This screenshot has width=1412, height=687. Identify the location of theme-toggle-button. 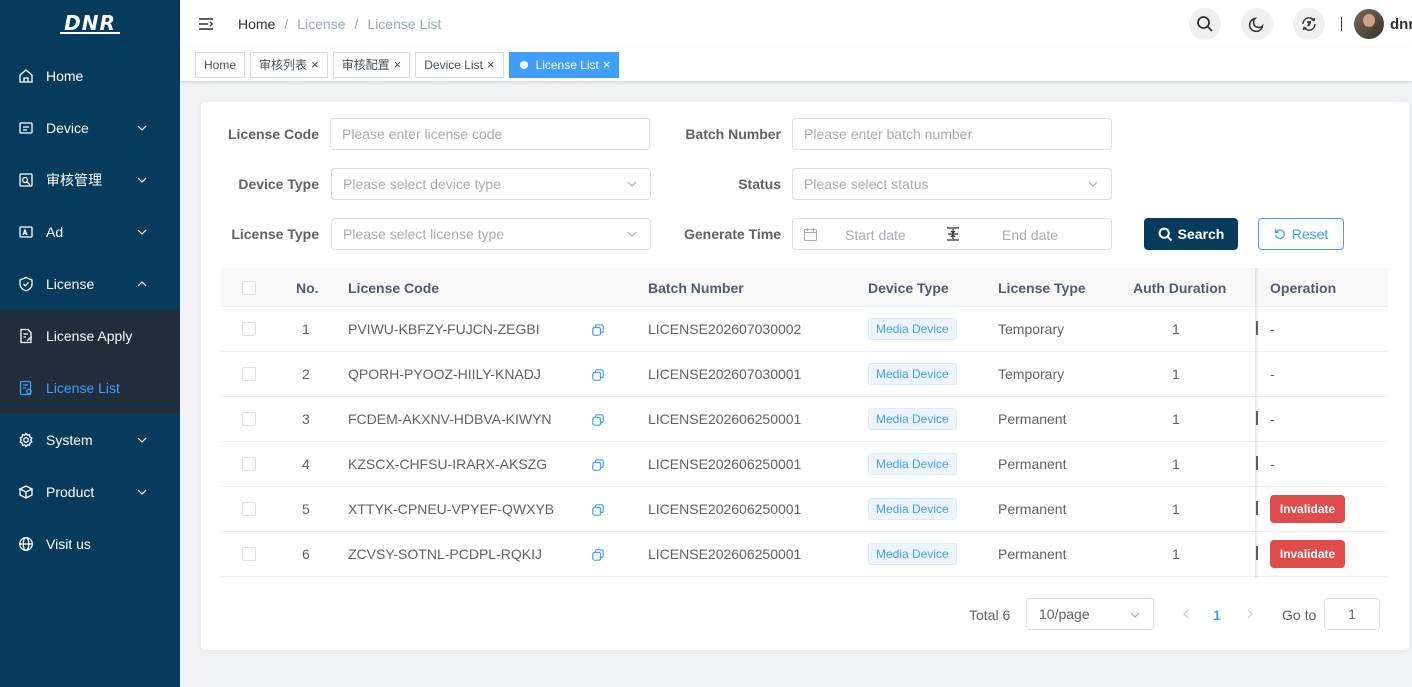
(1257, 24).